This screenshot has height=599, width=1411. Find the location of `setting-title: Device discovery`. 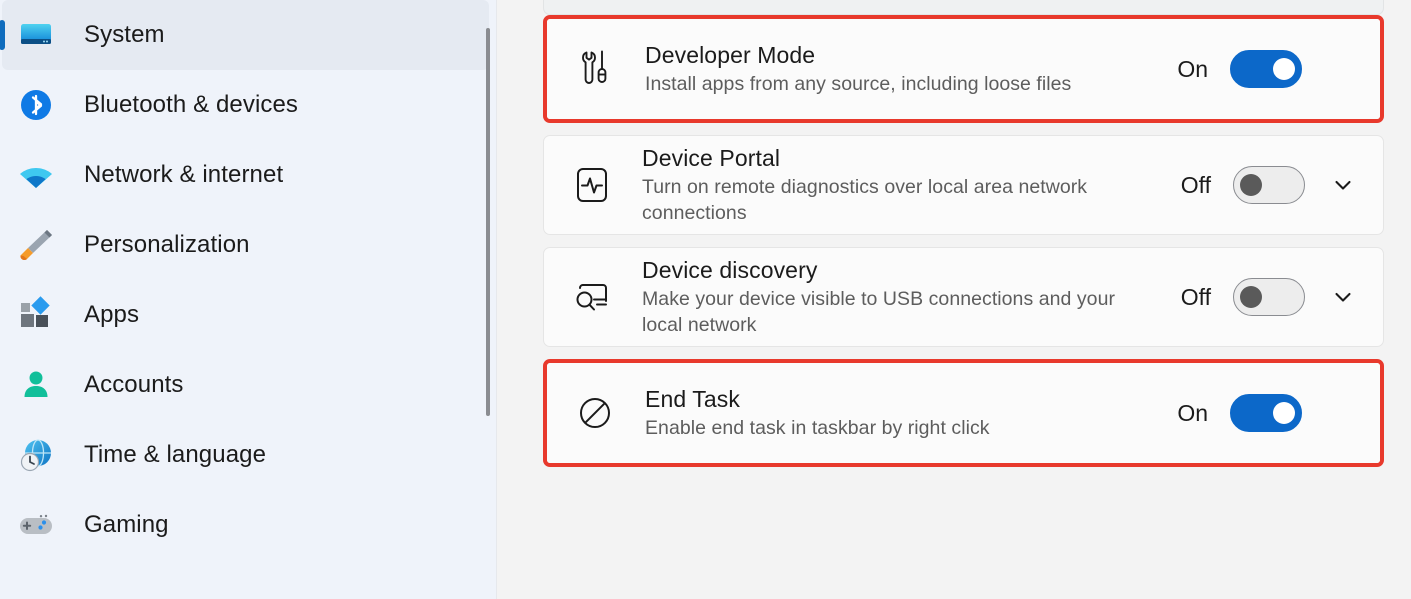

setting-title: Device discovery is located at coordinates (730, 269).